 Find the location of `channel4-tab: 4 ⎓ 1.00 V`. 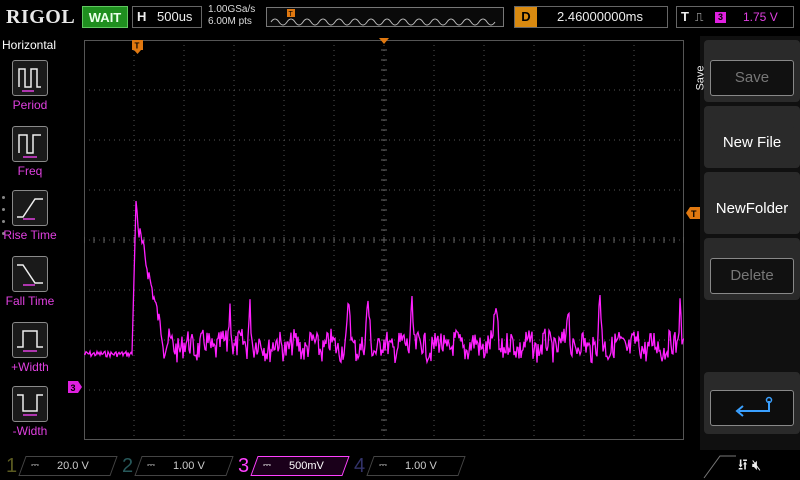

channel4-tab: 4 ⎓ 1.00 V is located at coordinates (408, 466).